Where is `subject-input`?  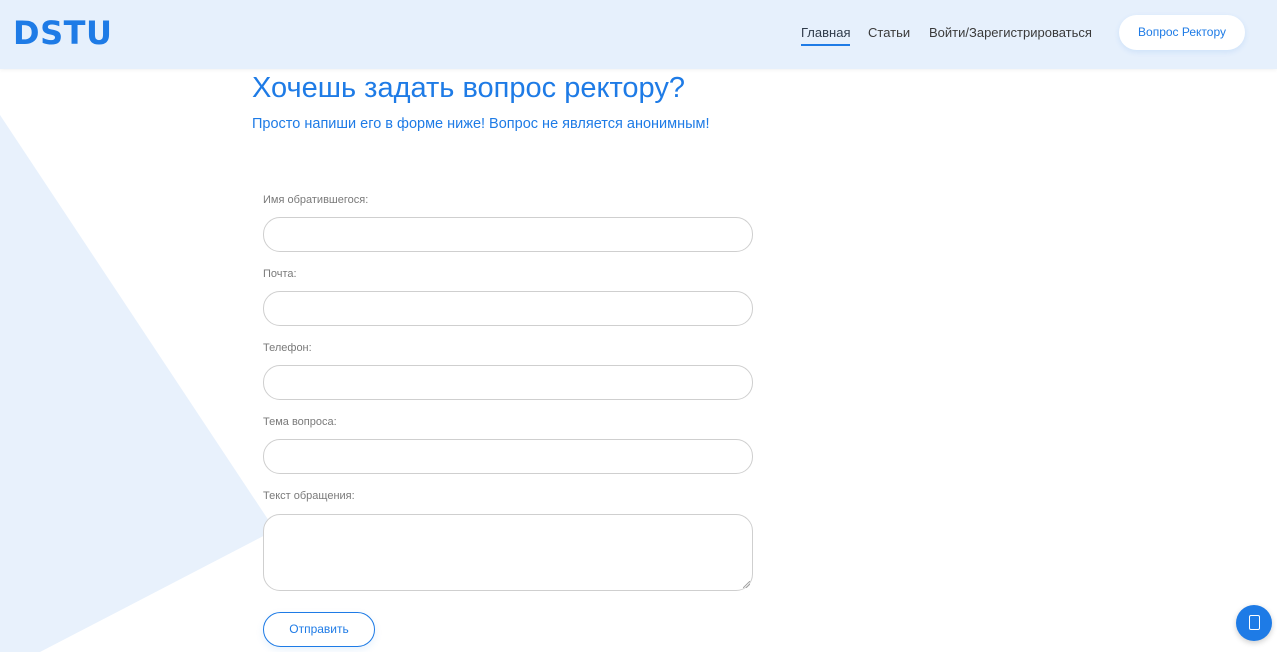
subject-input is located at coordinates (508, 456).